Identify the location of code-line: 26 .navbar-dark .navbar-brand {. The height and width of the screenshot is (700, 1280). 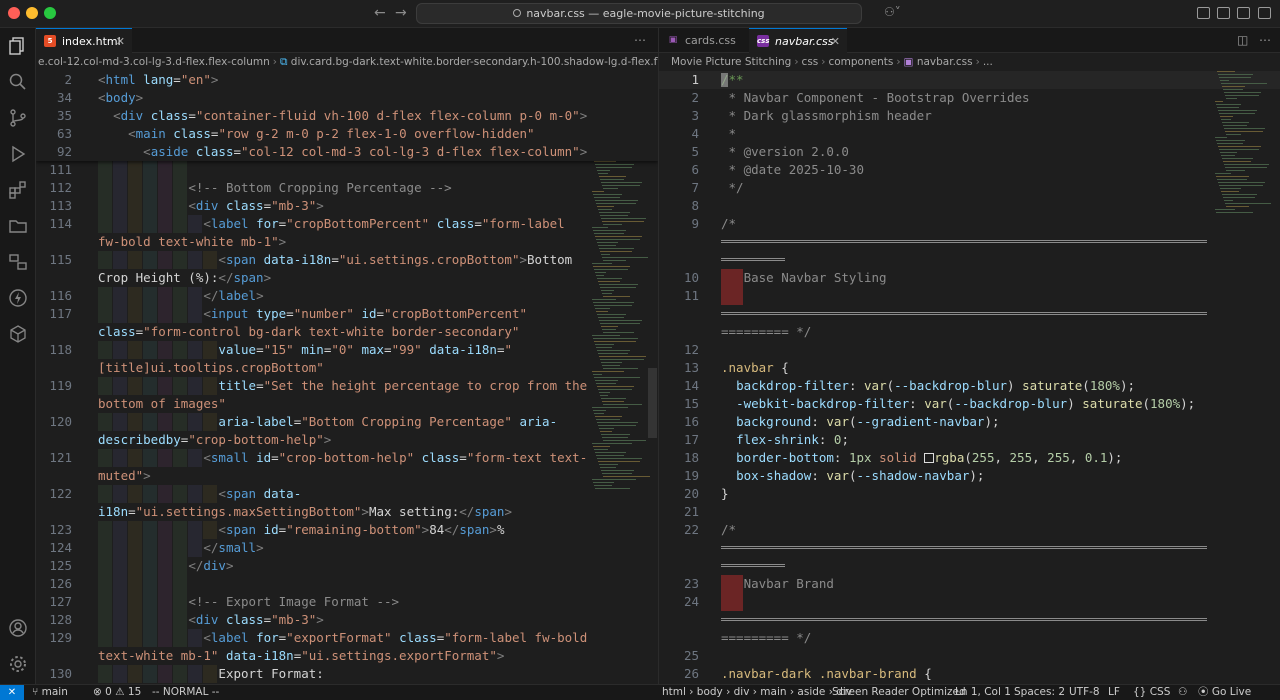
(969, 674).